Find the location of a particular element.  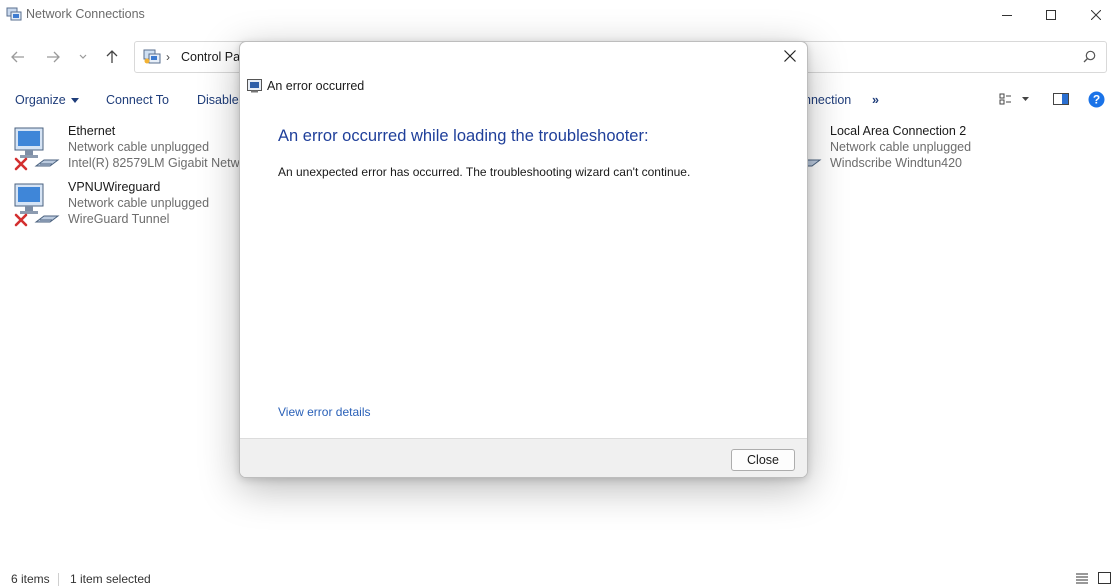

large-icons-view-icon is located at coordinates (1104, 579).